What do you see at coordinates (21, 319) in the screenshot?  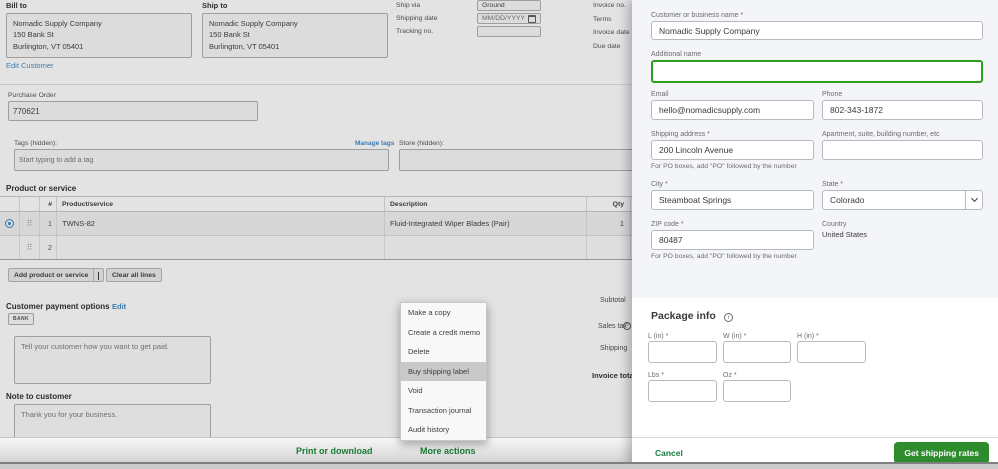 I see `bank-badge: BANK` at bounding box center [21, 319].